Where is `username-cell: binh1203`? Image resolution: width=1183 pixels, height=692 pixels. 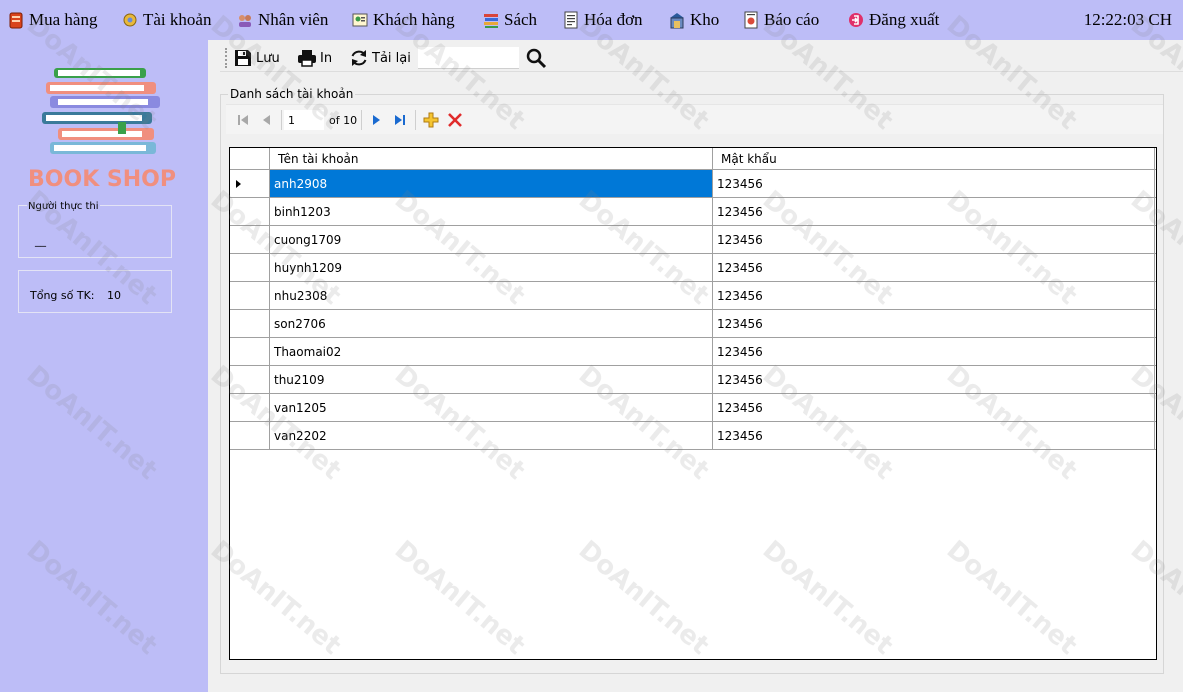 username-cell: binh1203 is located at coordinates (491, 211).